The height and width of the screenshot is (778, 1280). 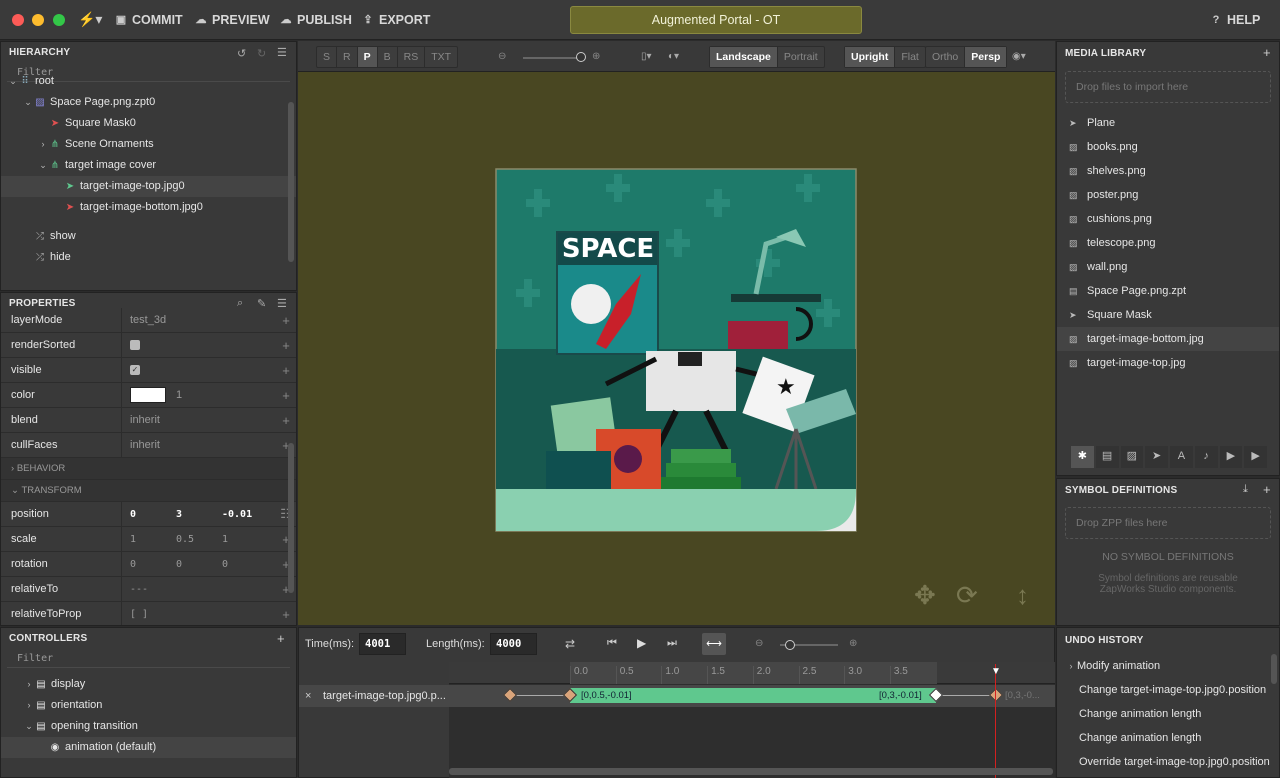 What do you see at coordinates (240, 303) in the screenshot?
I see `search-icon: ⌕` at bounding box center [240, 303].